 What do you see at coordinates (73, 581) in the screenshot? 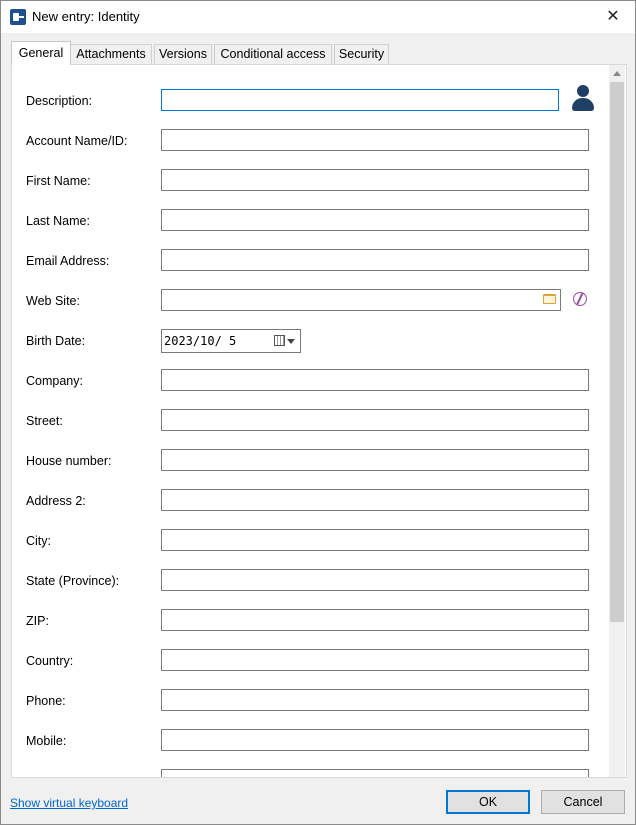
I see `state-label: State (Province):` at bounding box center [73, 581].